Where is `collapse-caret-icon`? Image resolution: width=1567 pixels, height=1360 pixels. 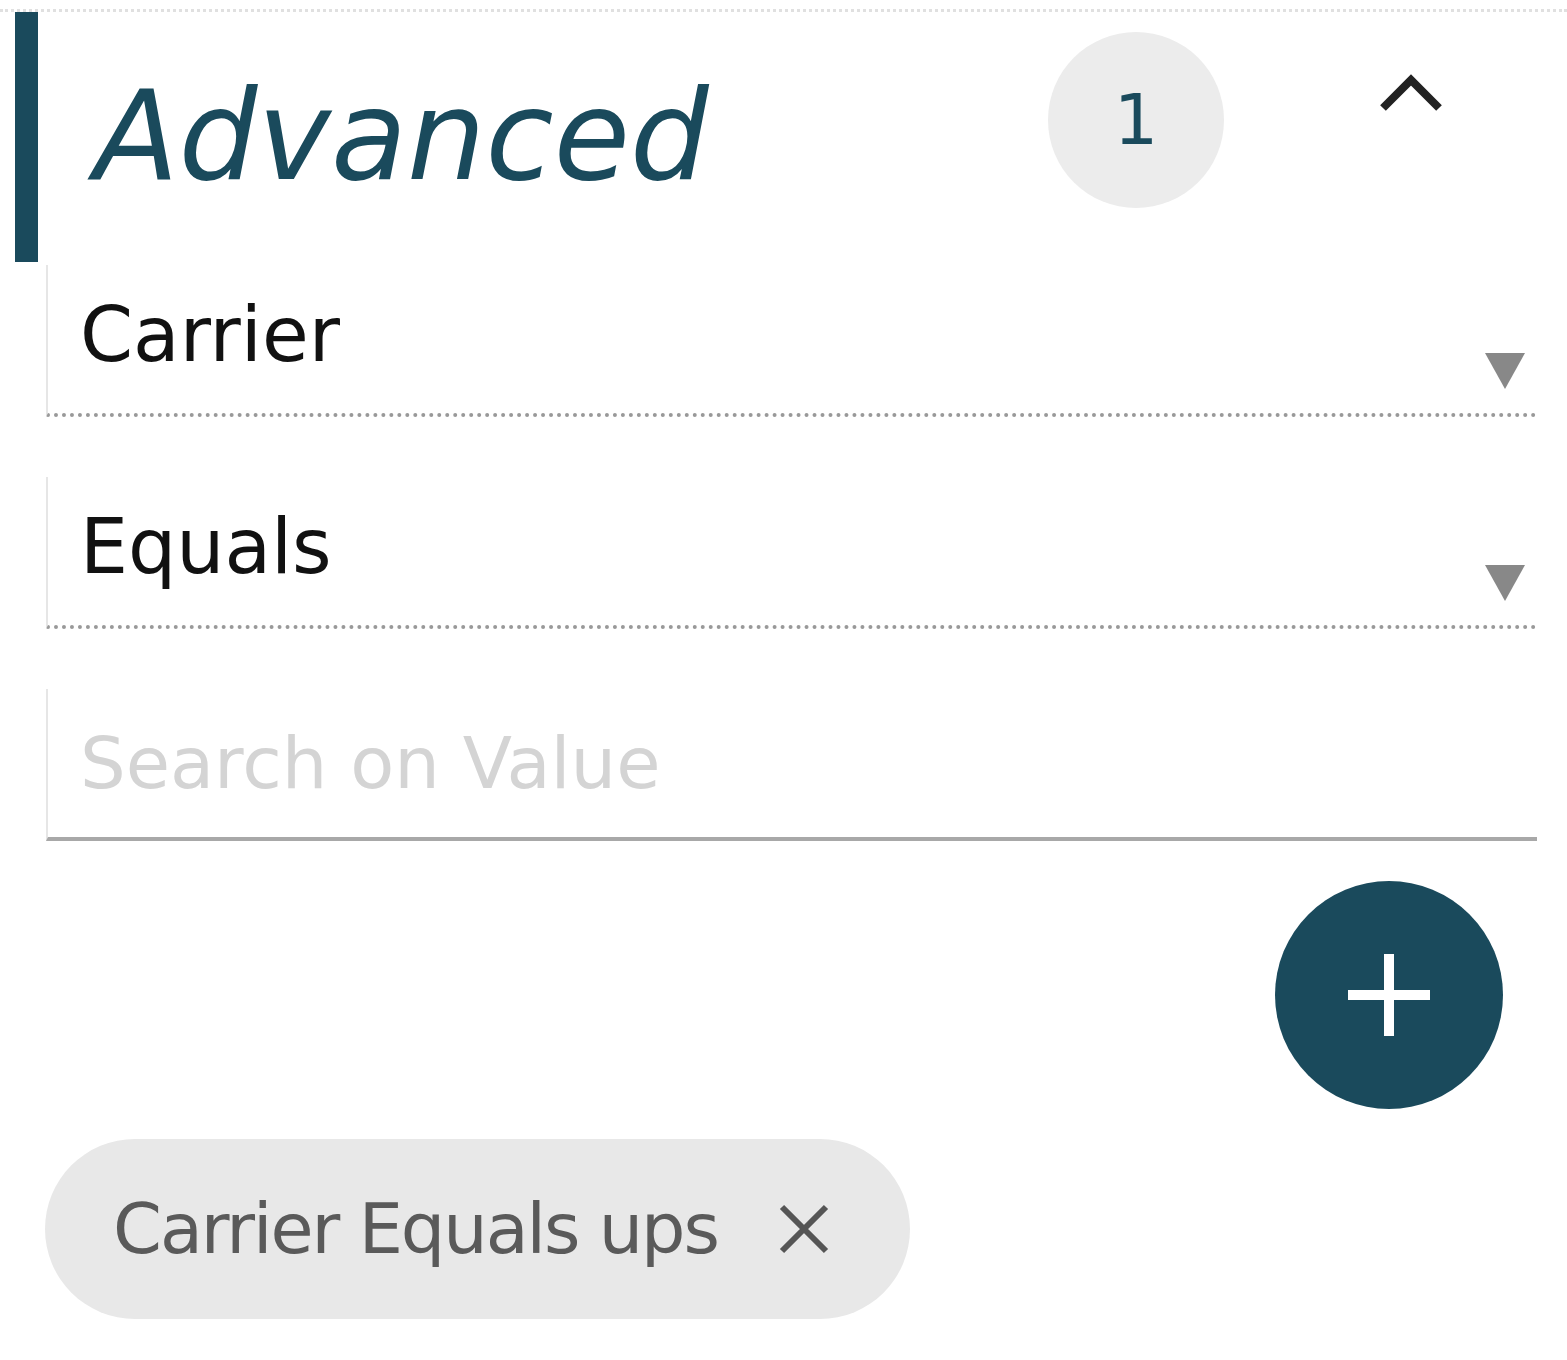
collapse-caret-icon is located at coordinates (1411, 92).